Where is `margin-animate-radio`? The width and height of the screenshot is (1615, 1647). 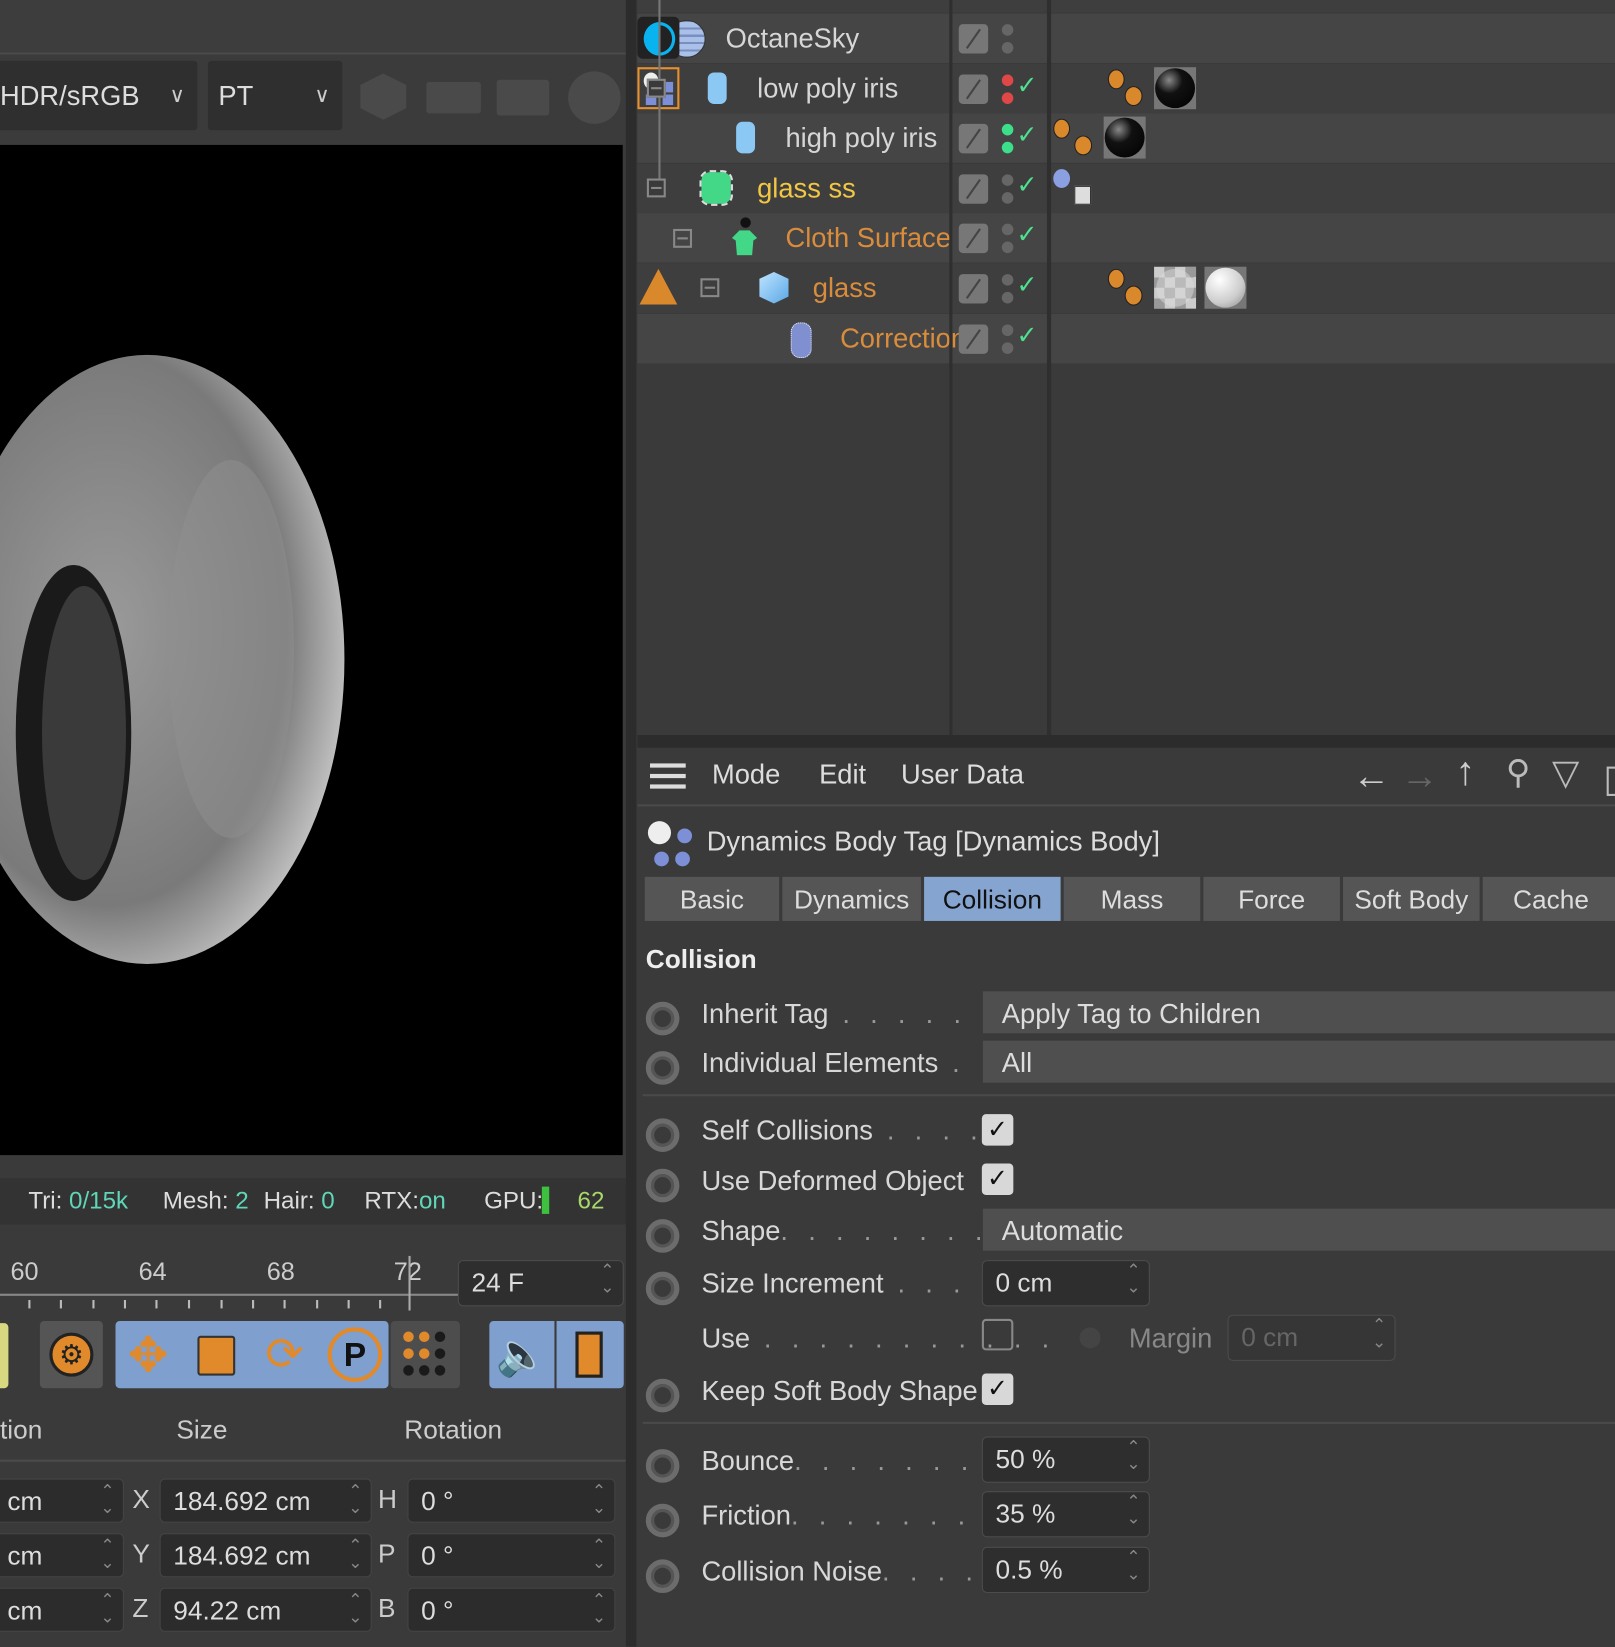 margin-animate-radio is located at coordinates (1090, 1338).